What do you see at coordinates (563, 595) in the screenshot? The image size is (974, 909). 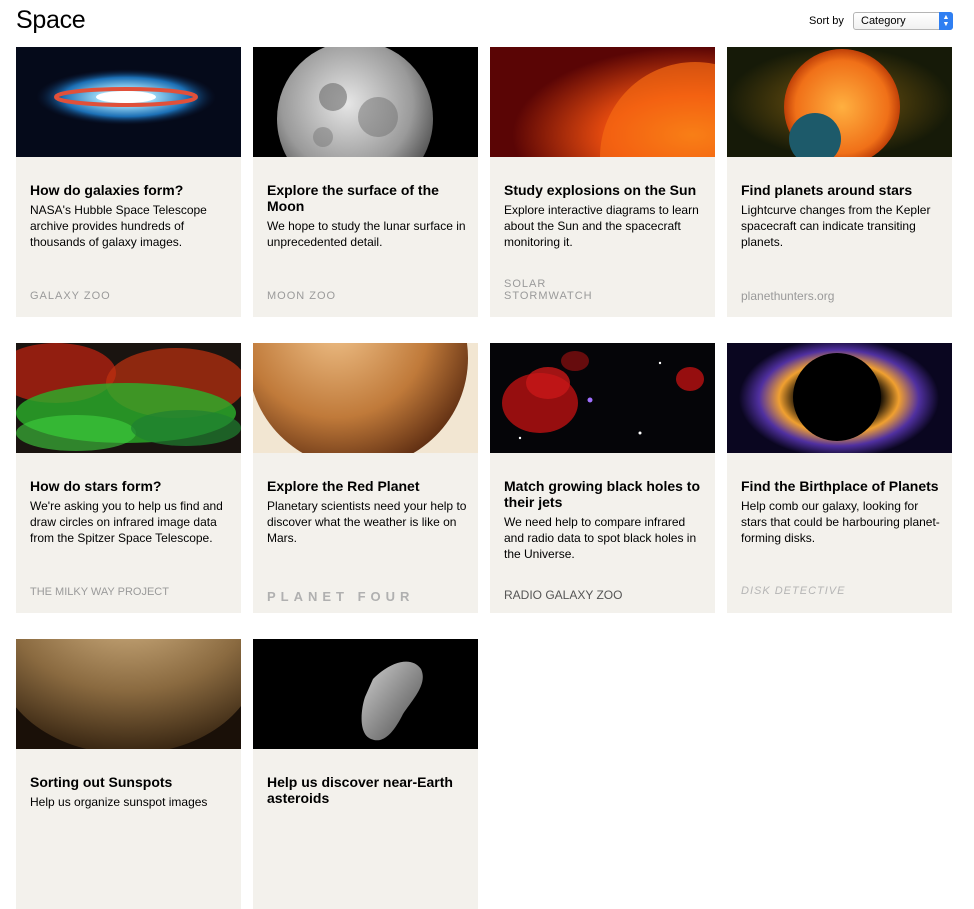 I see `project-logo: RADIO GALAXY ZOO` at bounding box center [563, 595].